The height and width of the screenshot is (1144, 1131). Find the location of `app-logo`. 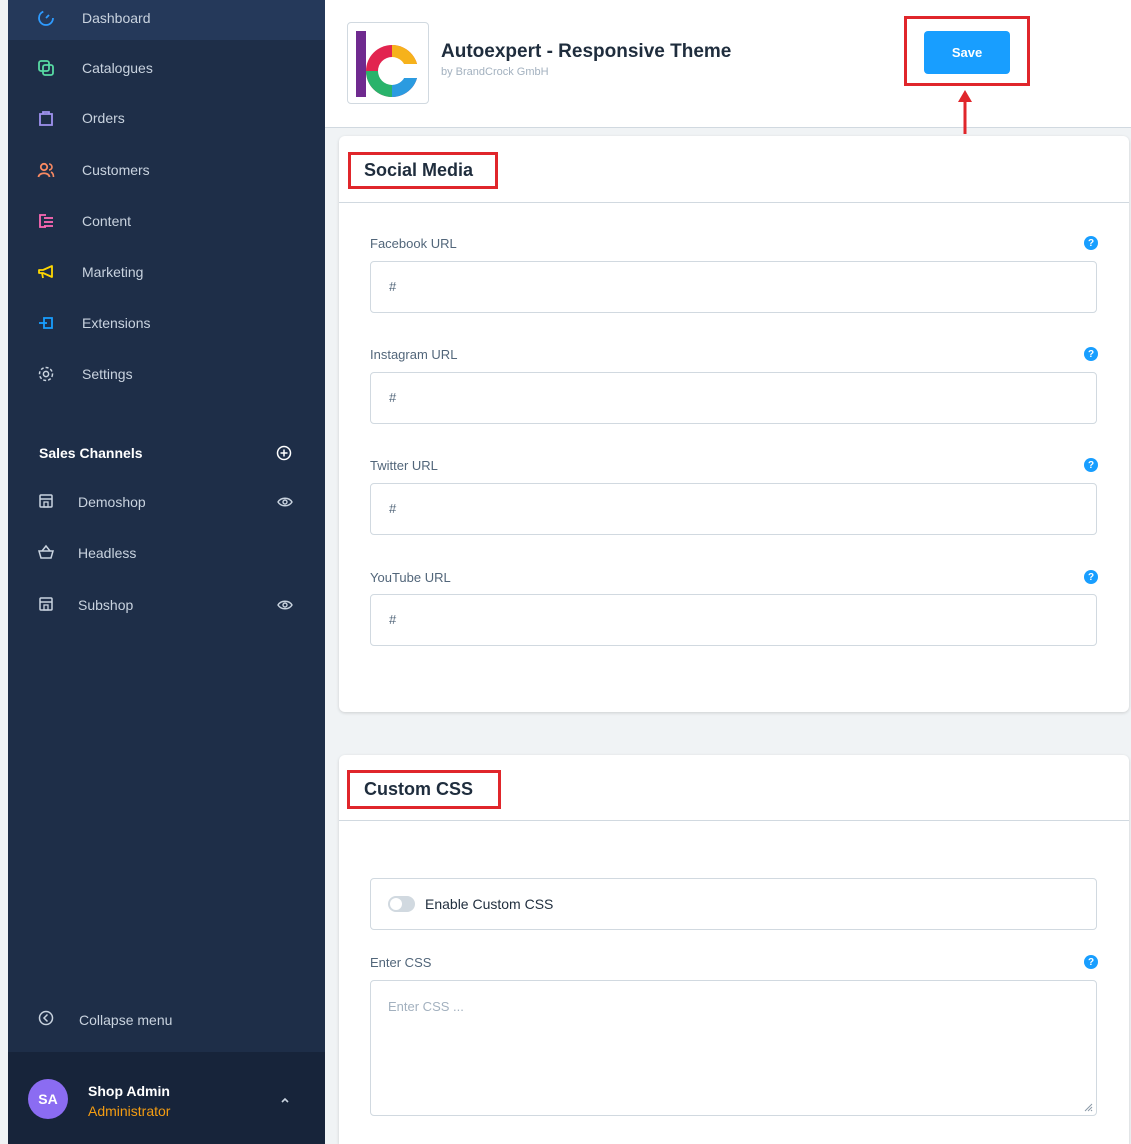

app-logo is located at coordinates (388, 63).